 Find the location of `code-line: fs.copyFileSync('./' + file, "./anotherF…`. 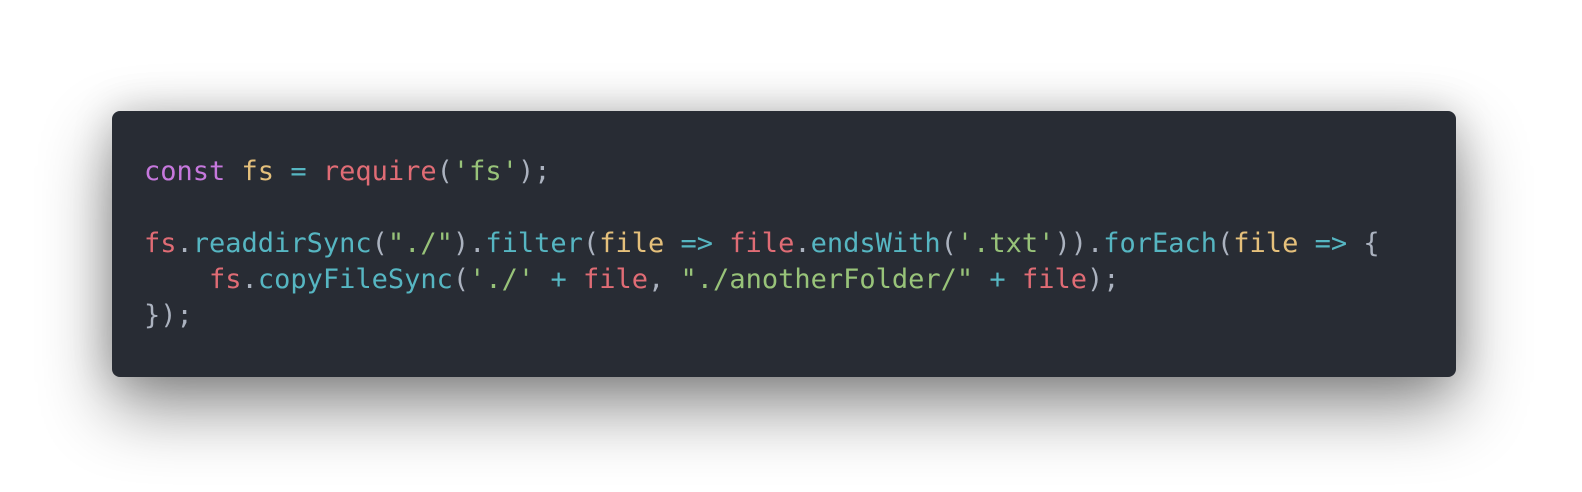

code-line: fs.copyFileSync('./' + file, "./anotherF… is located at coordinates (784, 280).